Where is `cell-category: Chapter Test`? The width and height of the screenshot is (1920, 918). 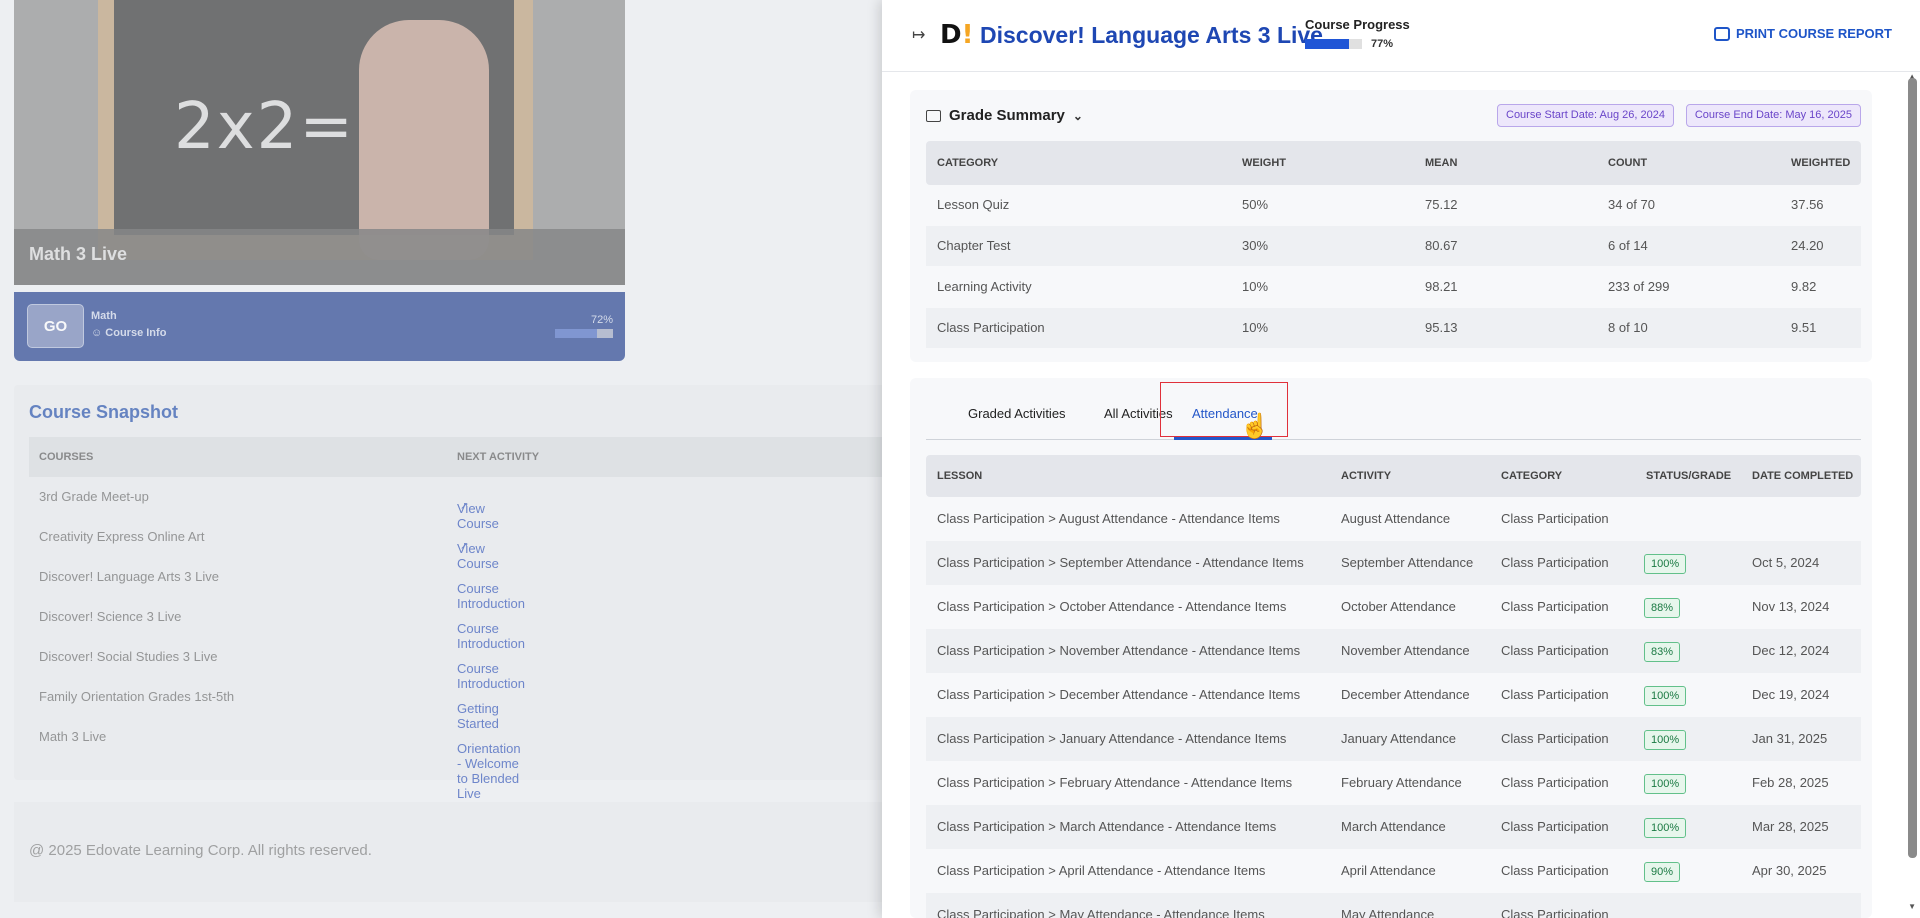
cell-category: Chapter Test is located at coordinates (974, 245).